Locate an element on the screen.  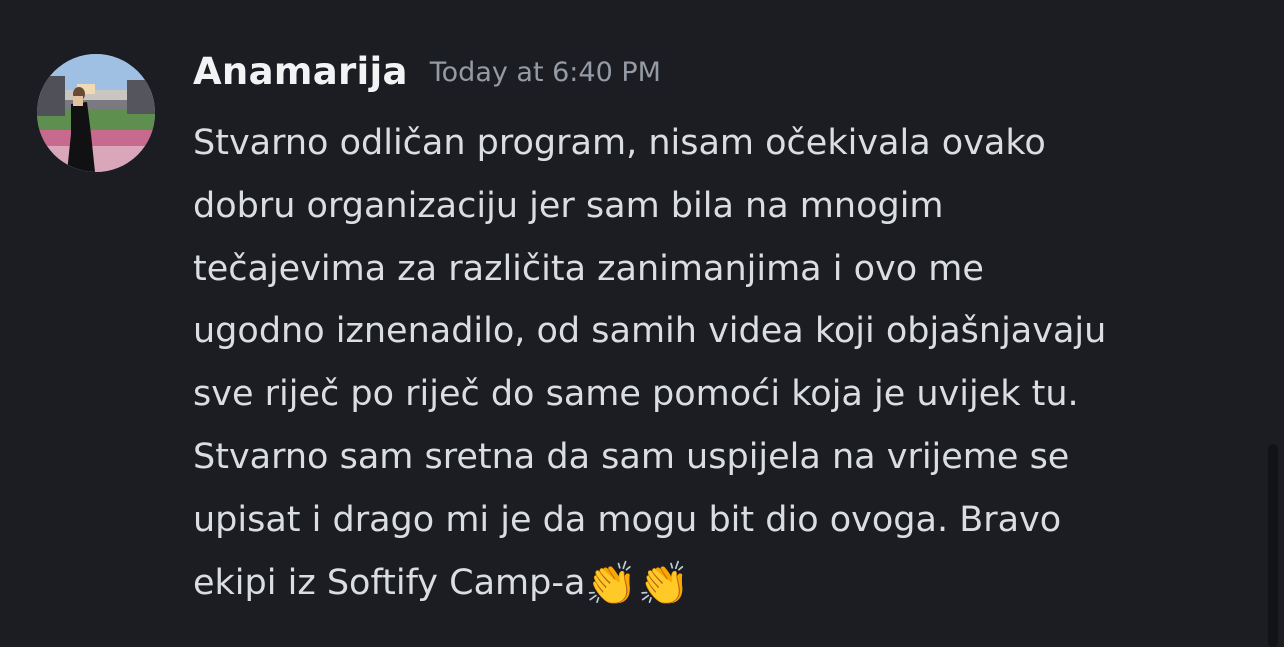
message-line-last: ekipi iz Softify Camp-a👏👏 is located at coordinates (723, 583).